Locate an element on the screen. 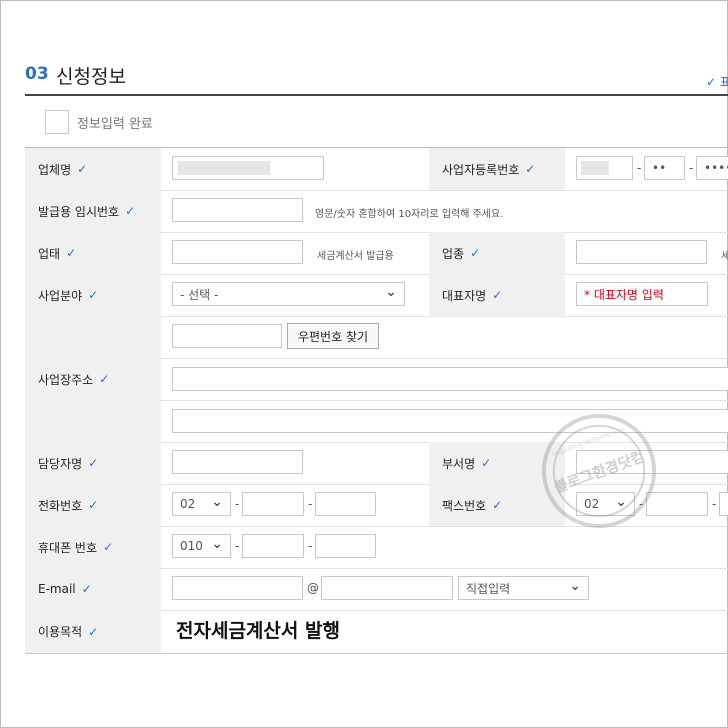 The width and height of the screenshot is (728, 728). mobile-prefix-select: 010 is located at coordinates (201, 546).